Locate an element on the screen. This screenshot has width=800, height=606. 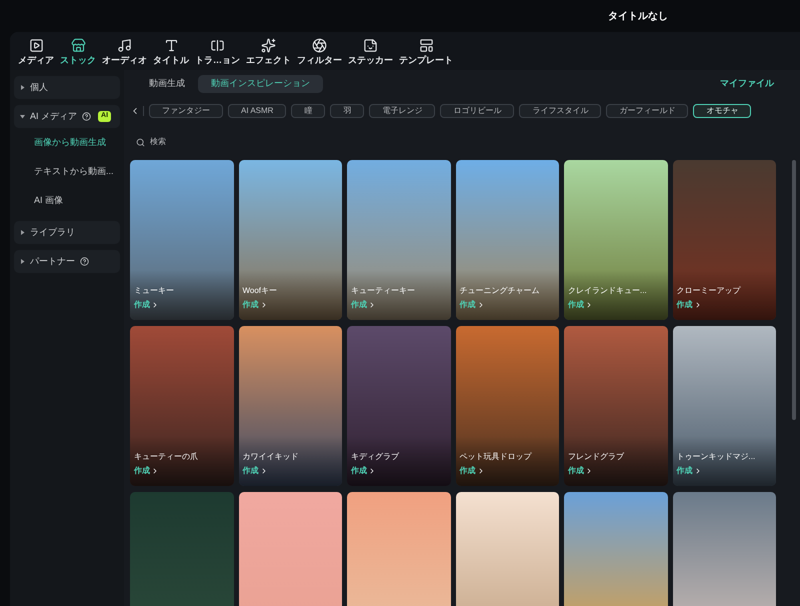
card-title: ペット玩具ドロップ is located at coordinates (496, 457).